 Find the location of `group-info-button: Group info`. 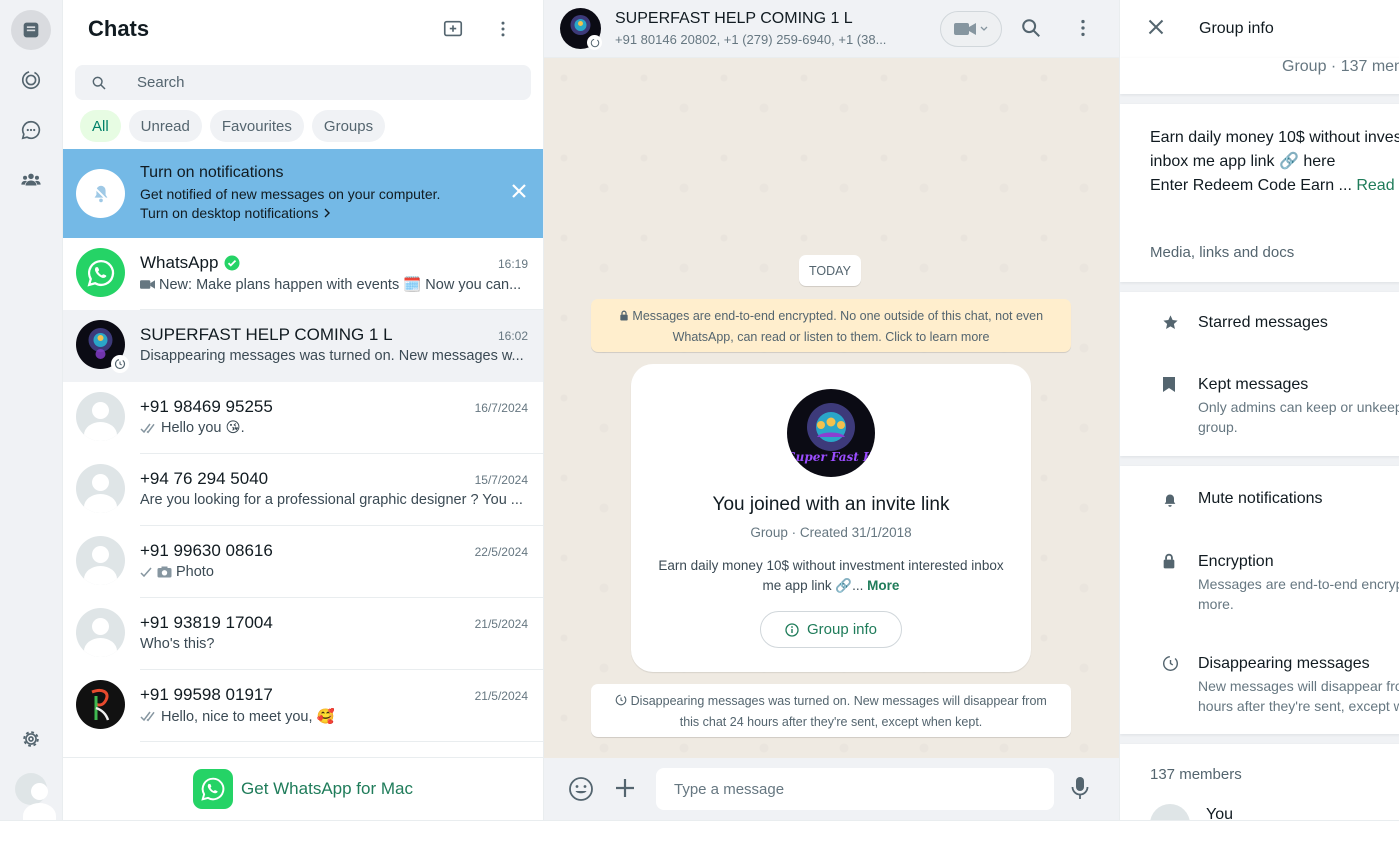

group-info-button: Group info is located at coordinates (831, 629).